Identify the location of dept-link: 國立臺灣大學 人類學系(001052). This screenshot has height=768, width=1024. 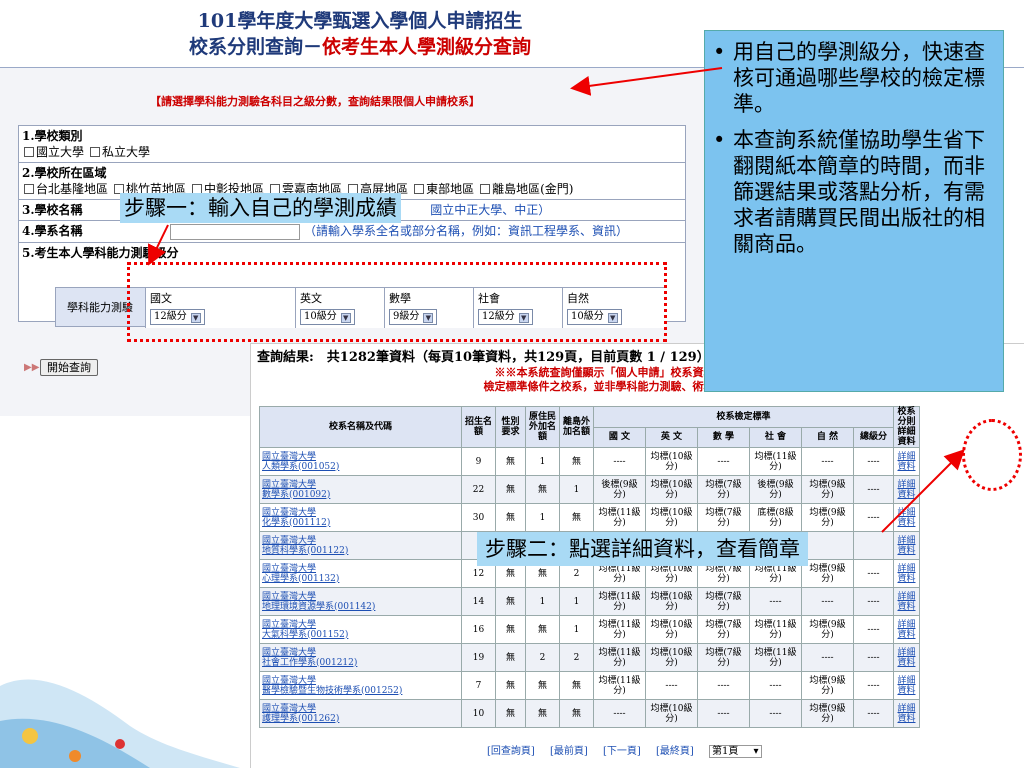
(360, 461).